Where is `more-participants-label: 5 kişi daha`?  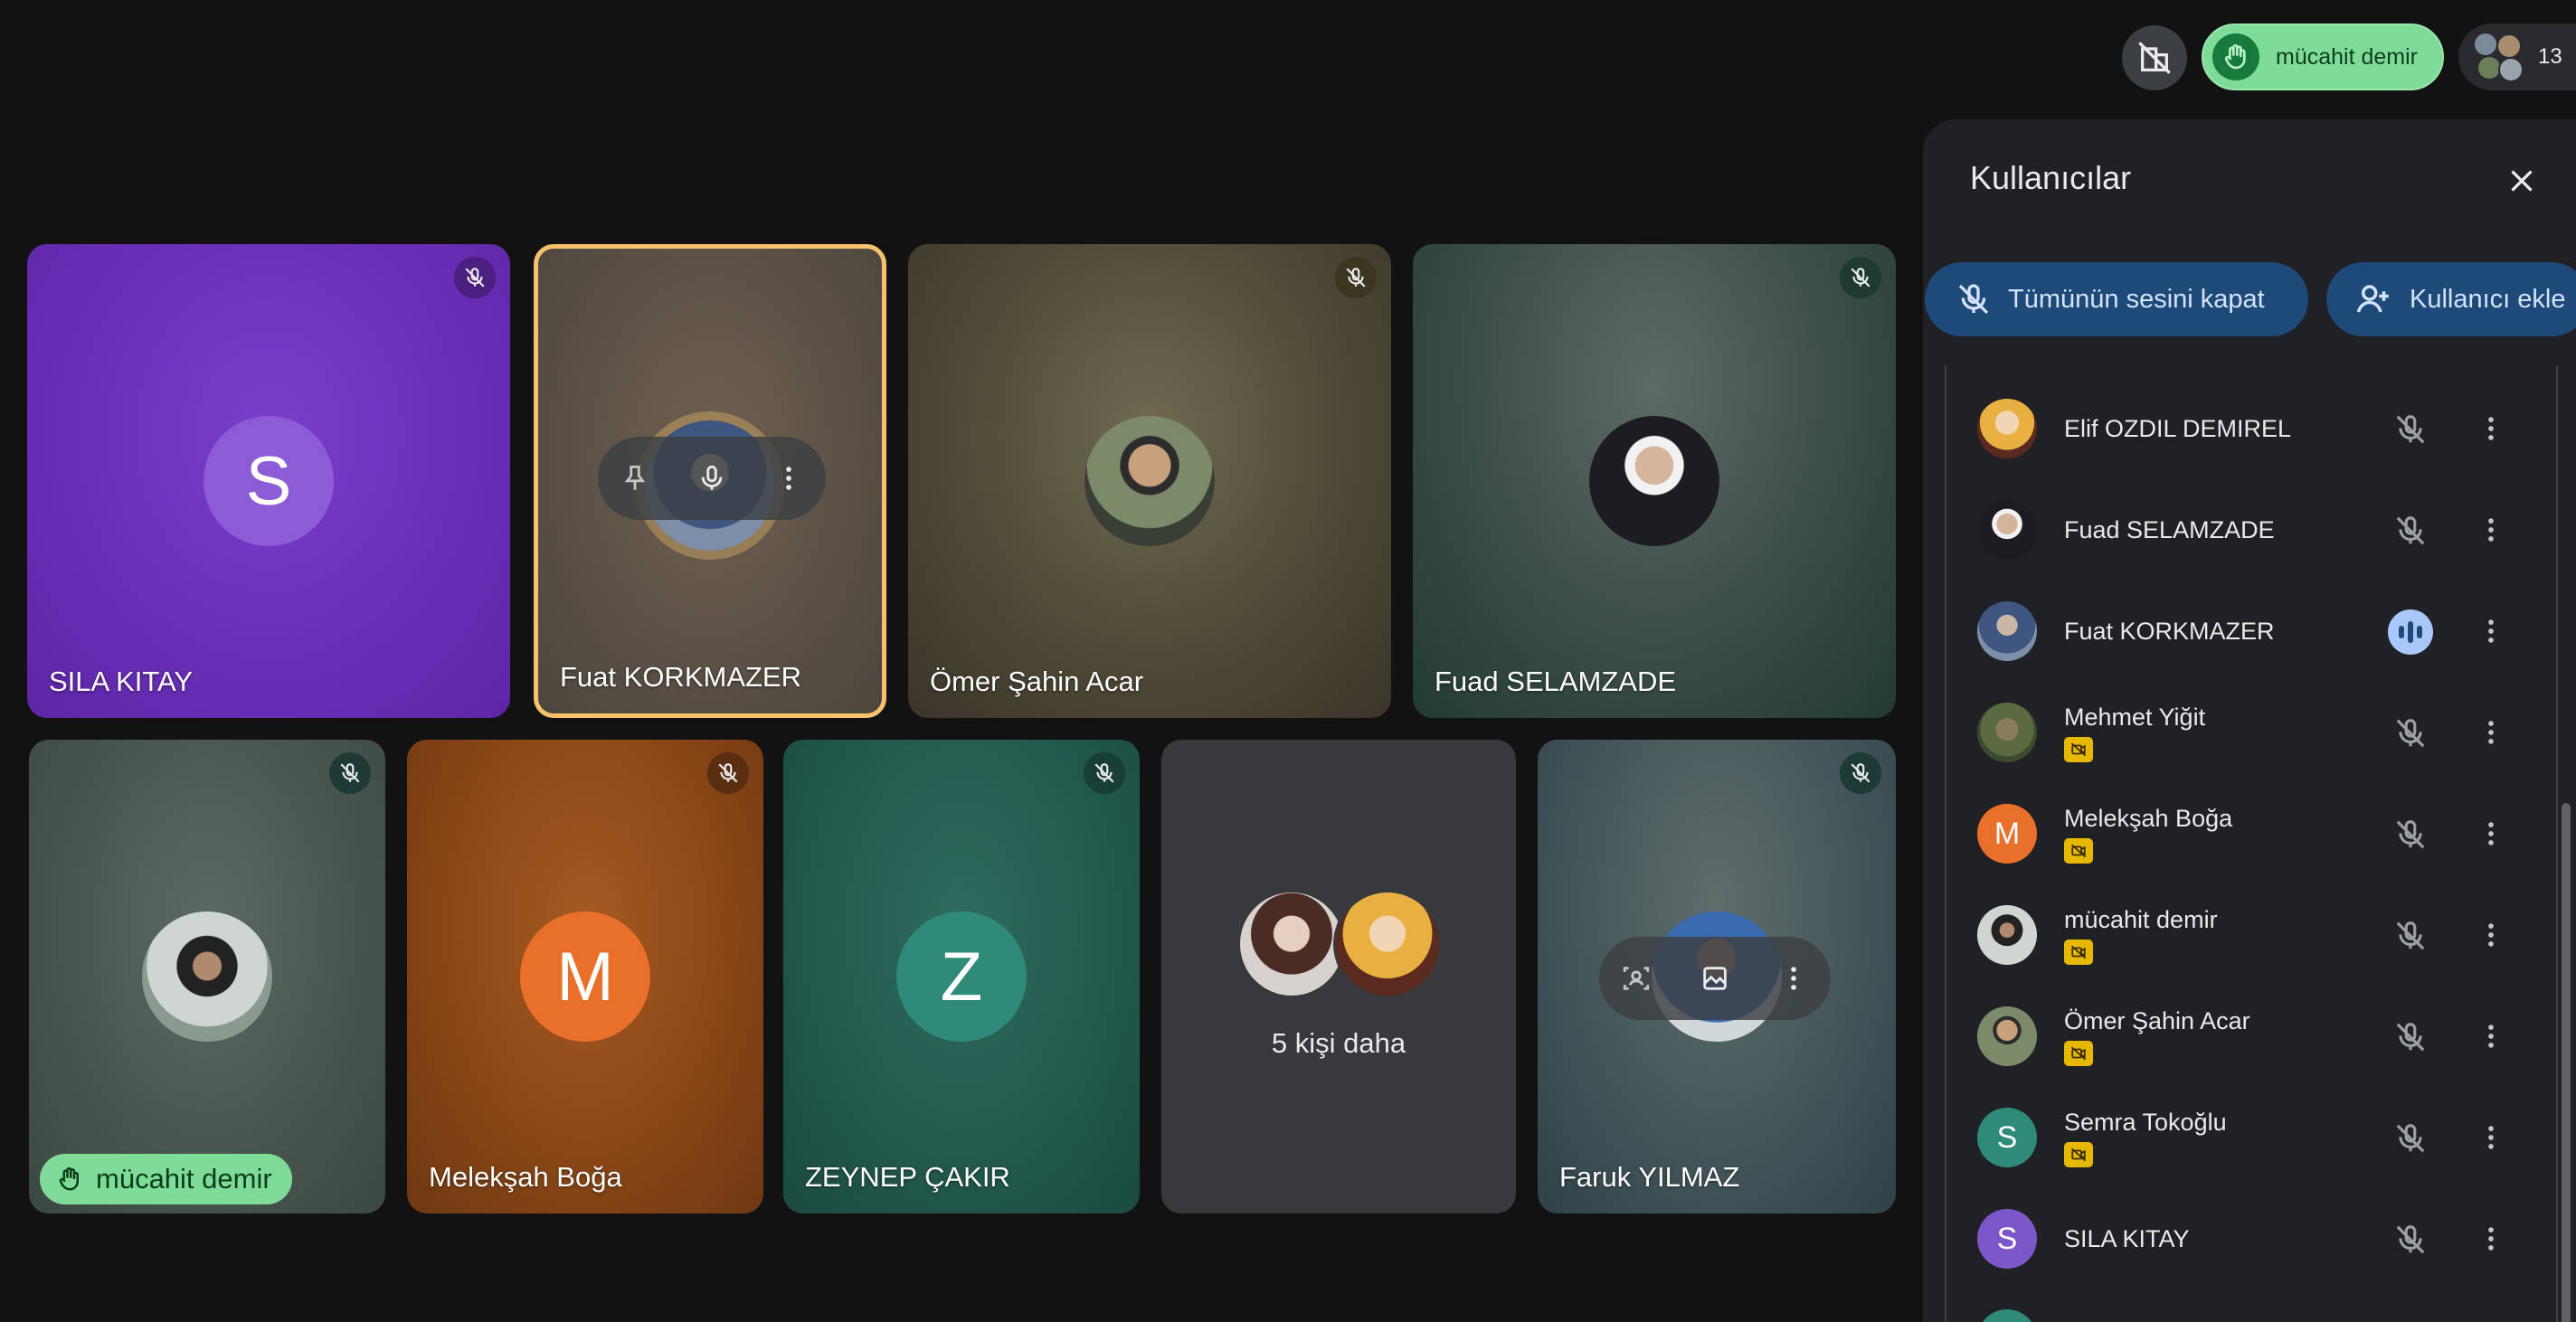 more-participants-label: 5 kişi daha is located at coordinates (1339, 1043).